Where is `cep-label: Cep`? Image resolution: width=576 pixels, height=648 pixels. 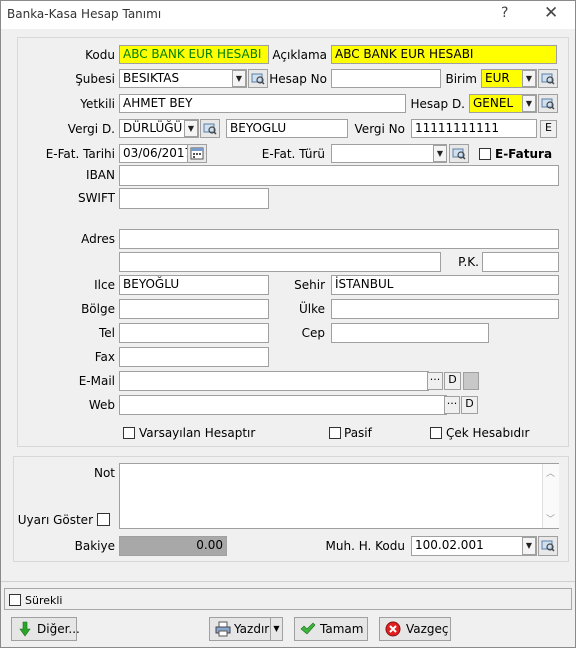
cep-label: Cep is located at coordinates (313, 333).